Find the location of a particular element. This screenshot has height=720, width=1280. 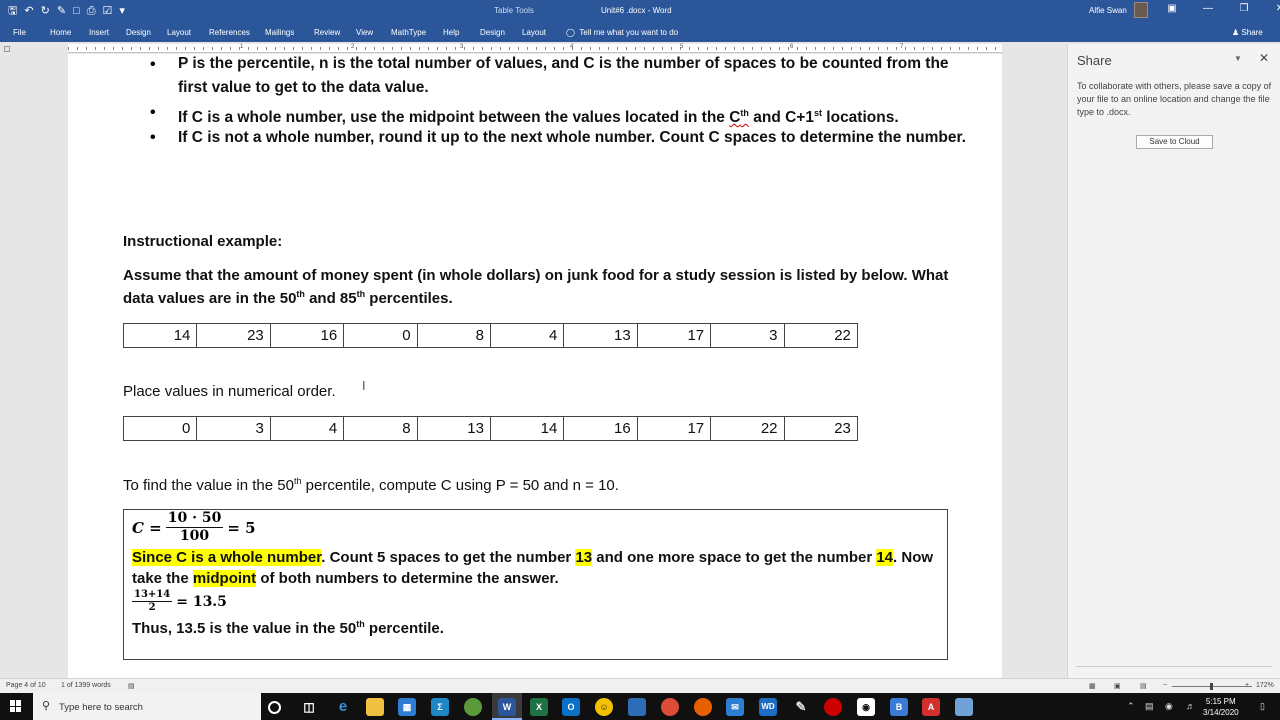

record-icon is located at coordinates (833, 707).